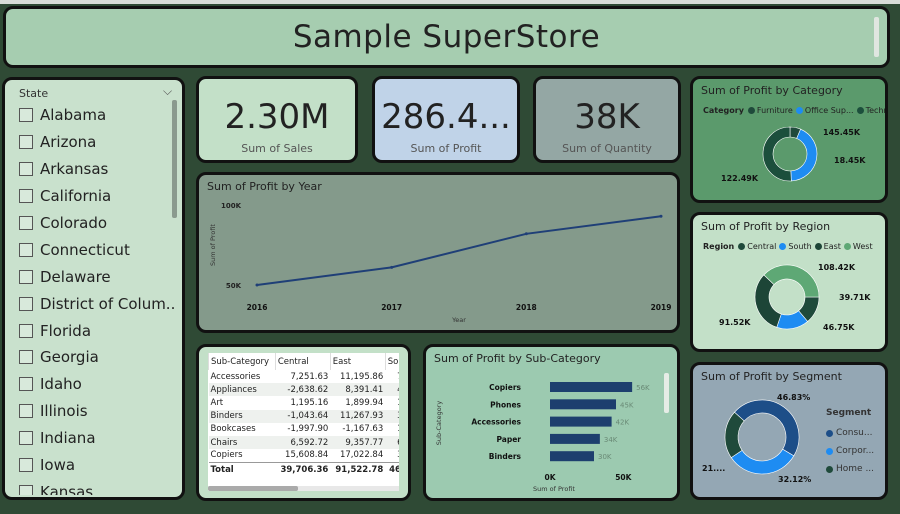  What do you see at coordinates (357, 361) in the screenshot?
I see `column-header: East` at bounding box center [357, 361].